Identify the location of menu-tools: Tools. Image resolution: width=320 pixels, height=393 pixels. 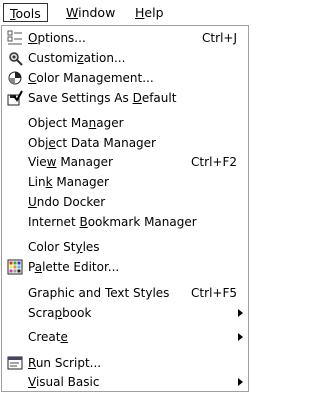
(25, 12).